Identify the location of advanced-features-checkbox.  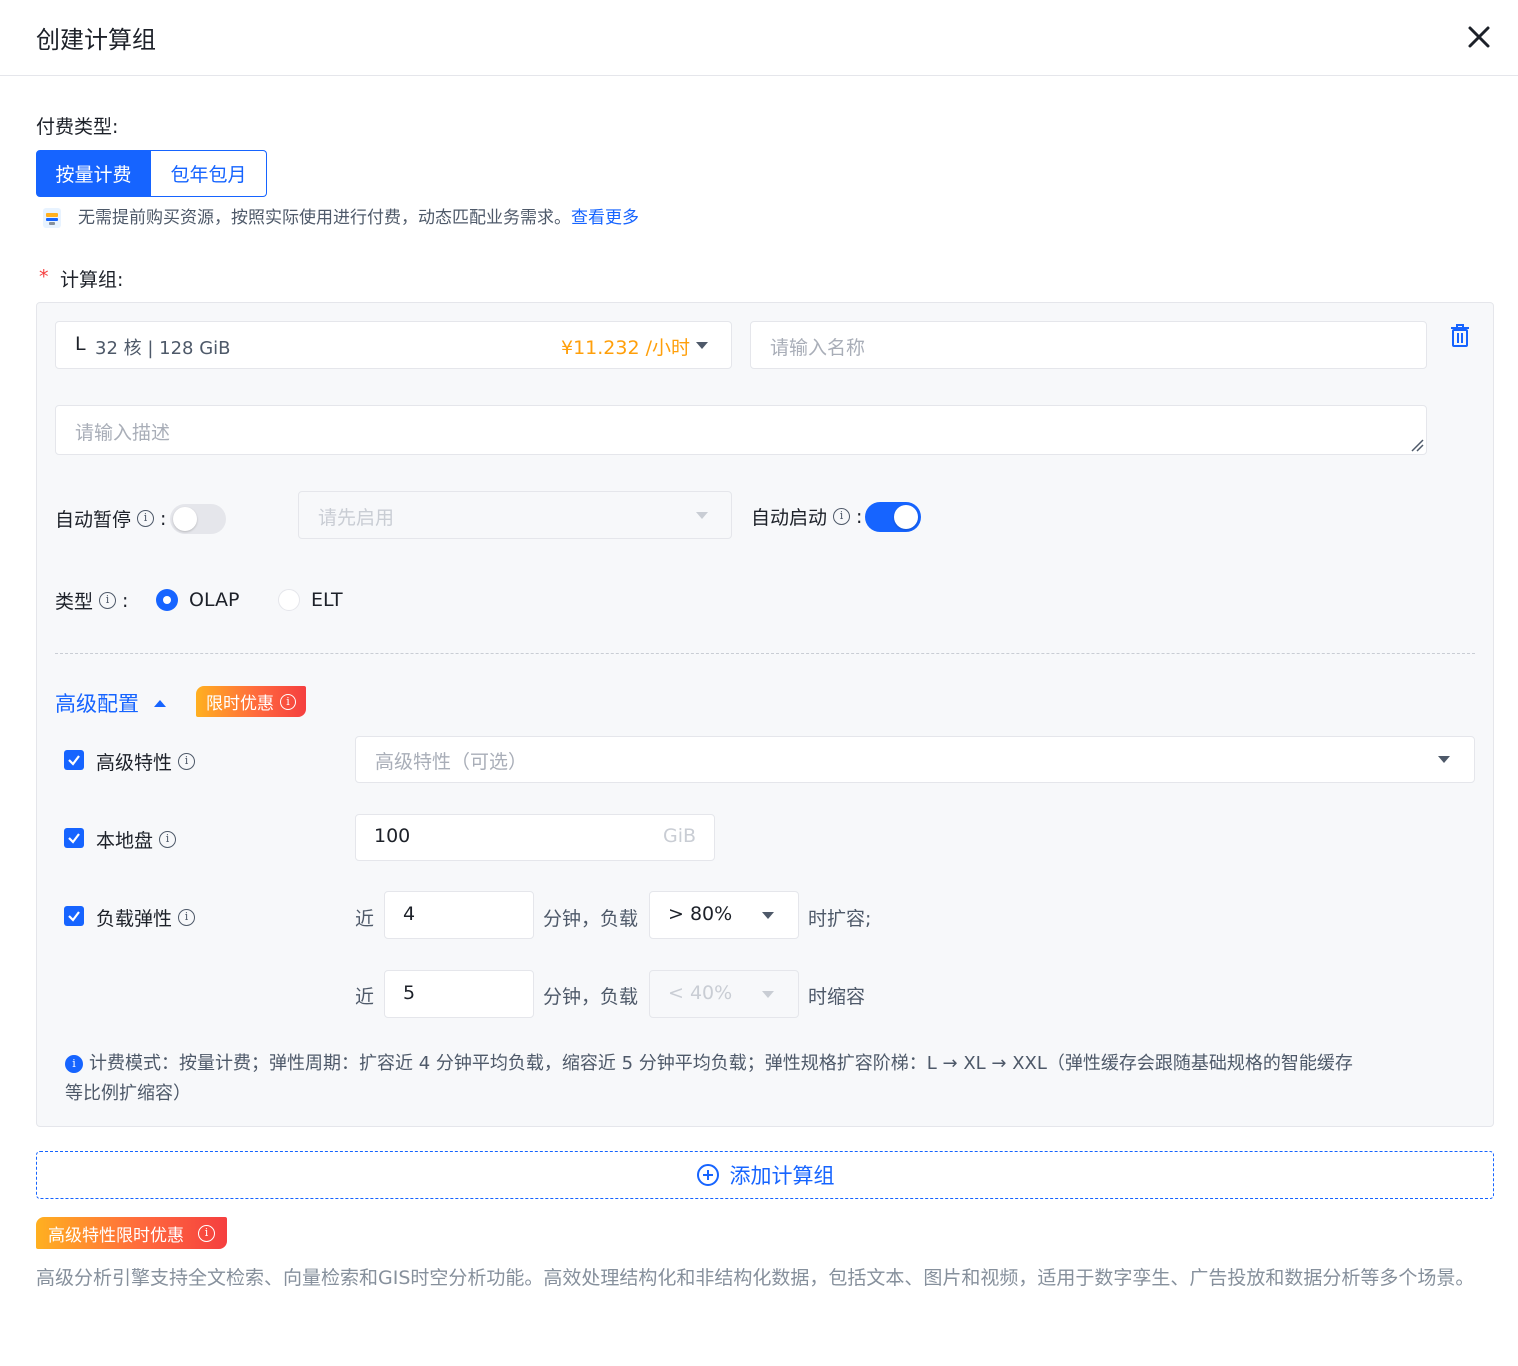
(74, 760).